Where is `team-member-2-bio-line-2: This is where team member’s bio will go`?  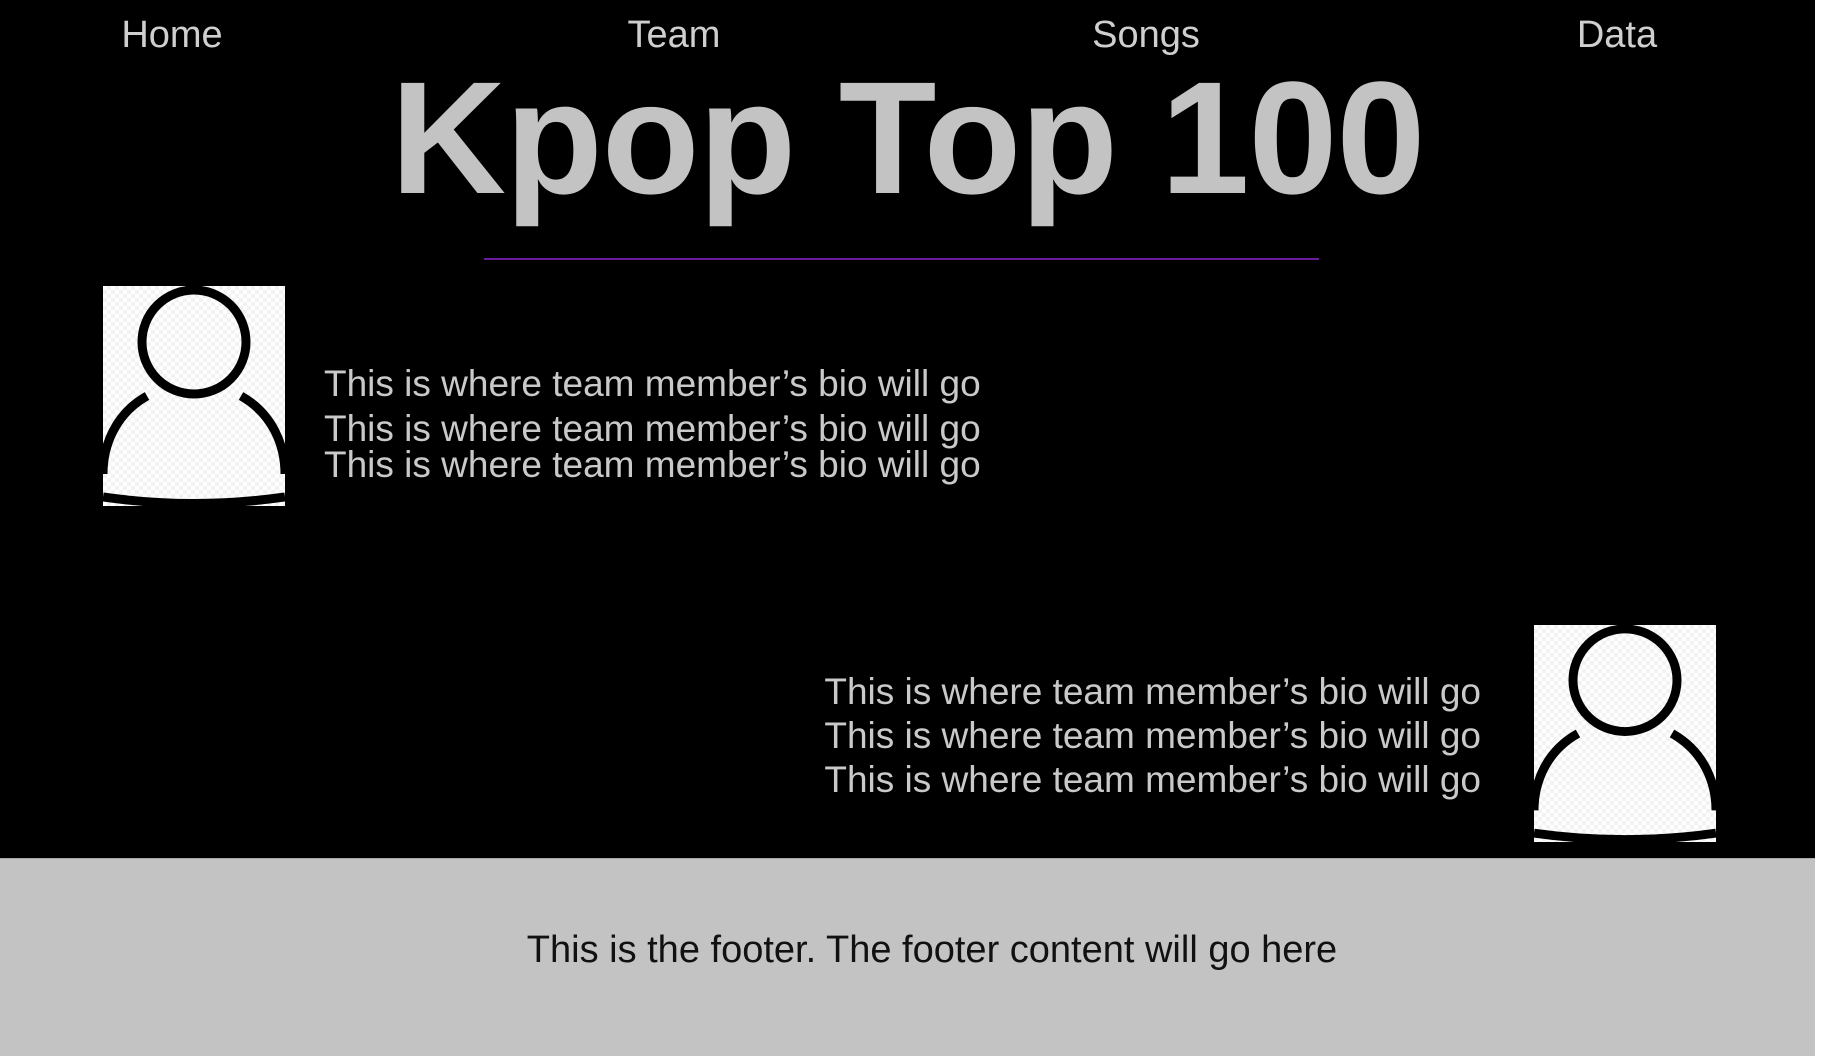 team-member-2-bio-line-2: This is where team member’s bio will go is located at coordinates (1152, 735).